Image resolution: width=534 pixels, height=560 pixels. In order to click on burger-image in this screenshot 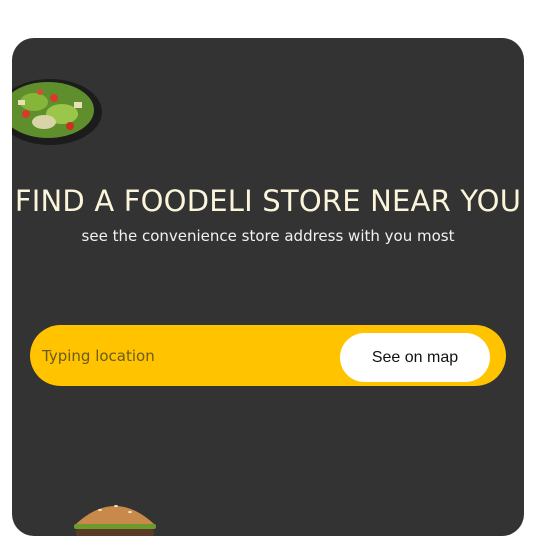, I will do `click(115, 520)`.